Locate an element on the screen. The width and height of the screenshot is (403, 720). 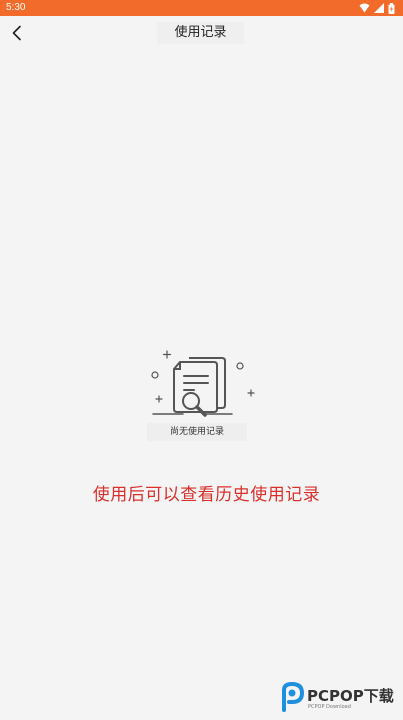
status-bar: 5:30 is located at coordinates (201, 8).